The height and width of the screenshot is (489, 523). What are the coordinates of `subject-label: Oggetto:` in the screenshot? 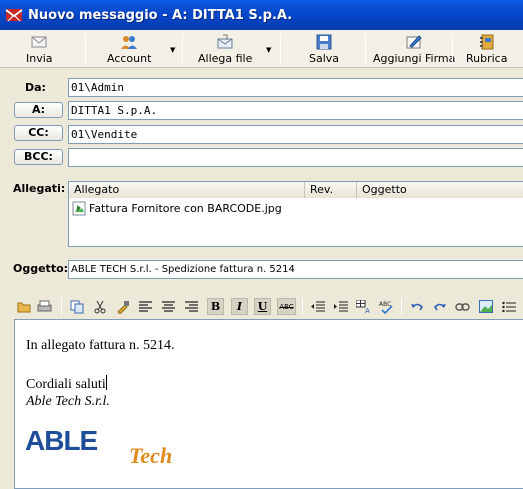 It's located at (41, 268).